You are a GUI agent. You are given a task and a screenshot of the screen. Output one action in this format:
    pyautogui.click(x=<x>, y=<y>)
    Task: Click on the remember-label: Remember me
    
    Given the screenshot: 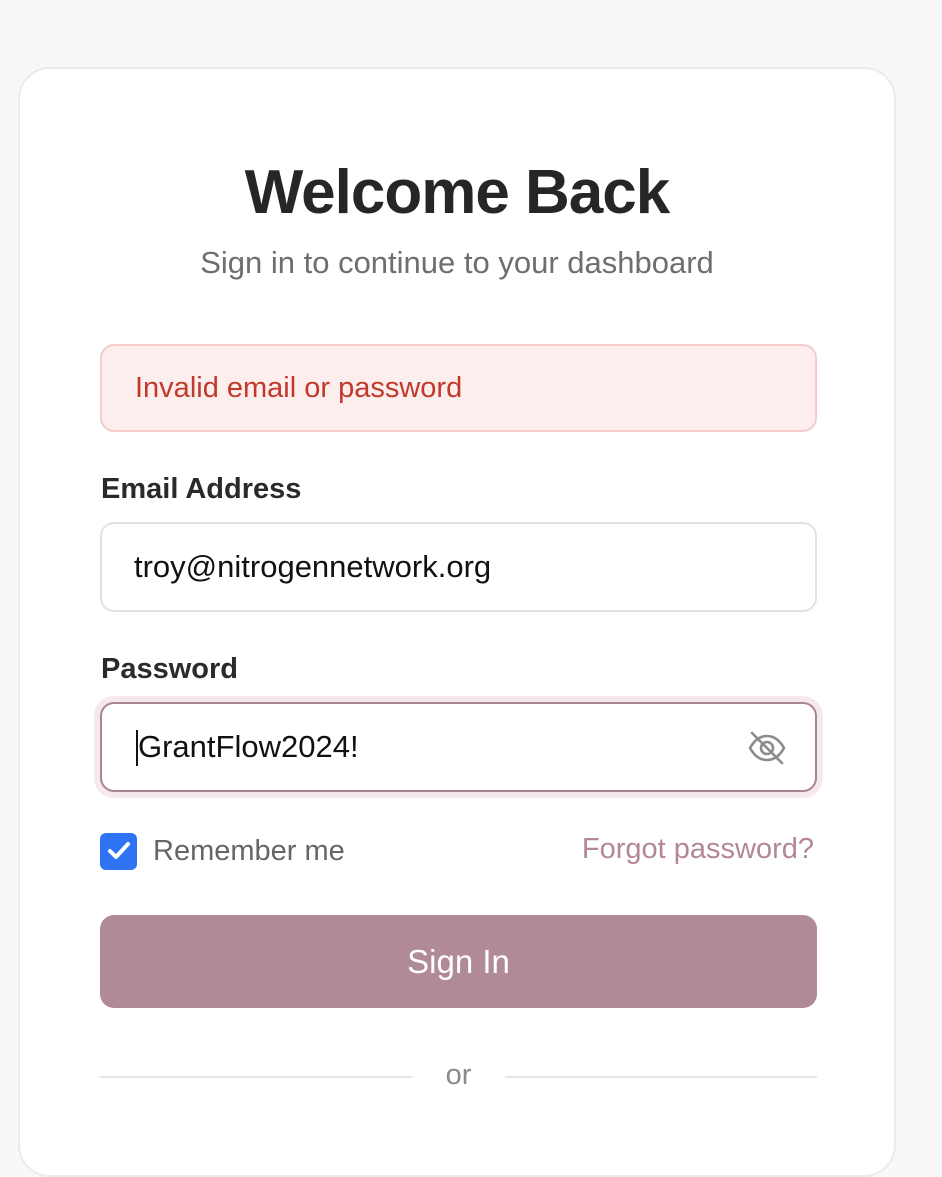 What is the action you would take?
    pyautogui.click(x=249, y=850)
    